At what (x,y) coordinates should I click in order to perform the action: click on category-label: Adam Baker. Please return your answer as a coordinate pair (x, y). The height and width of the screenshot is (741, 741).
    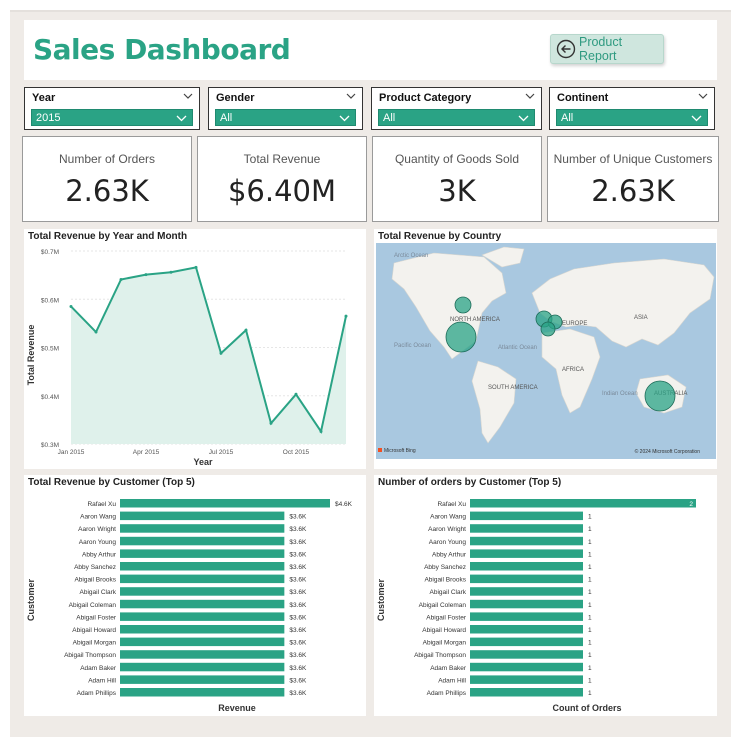
    Looking at the image, I should click on (98, 668).